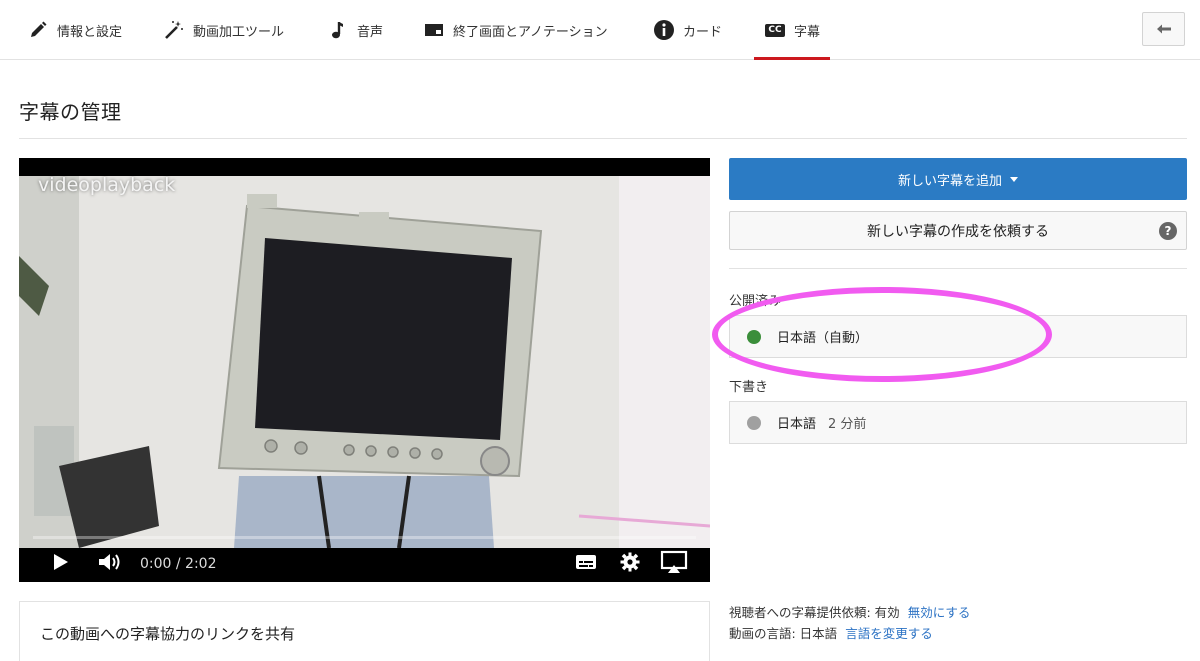 Image resolution: width=1200 pixels, height=661 pixels. I want to click on request-subtitles-label: 新しい字幕の作成を依頼する, so click(958, 231).